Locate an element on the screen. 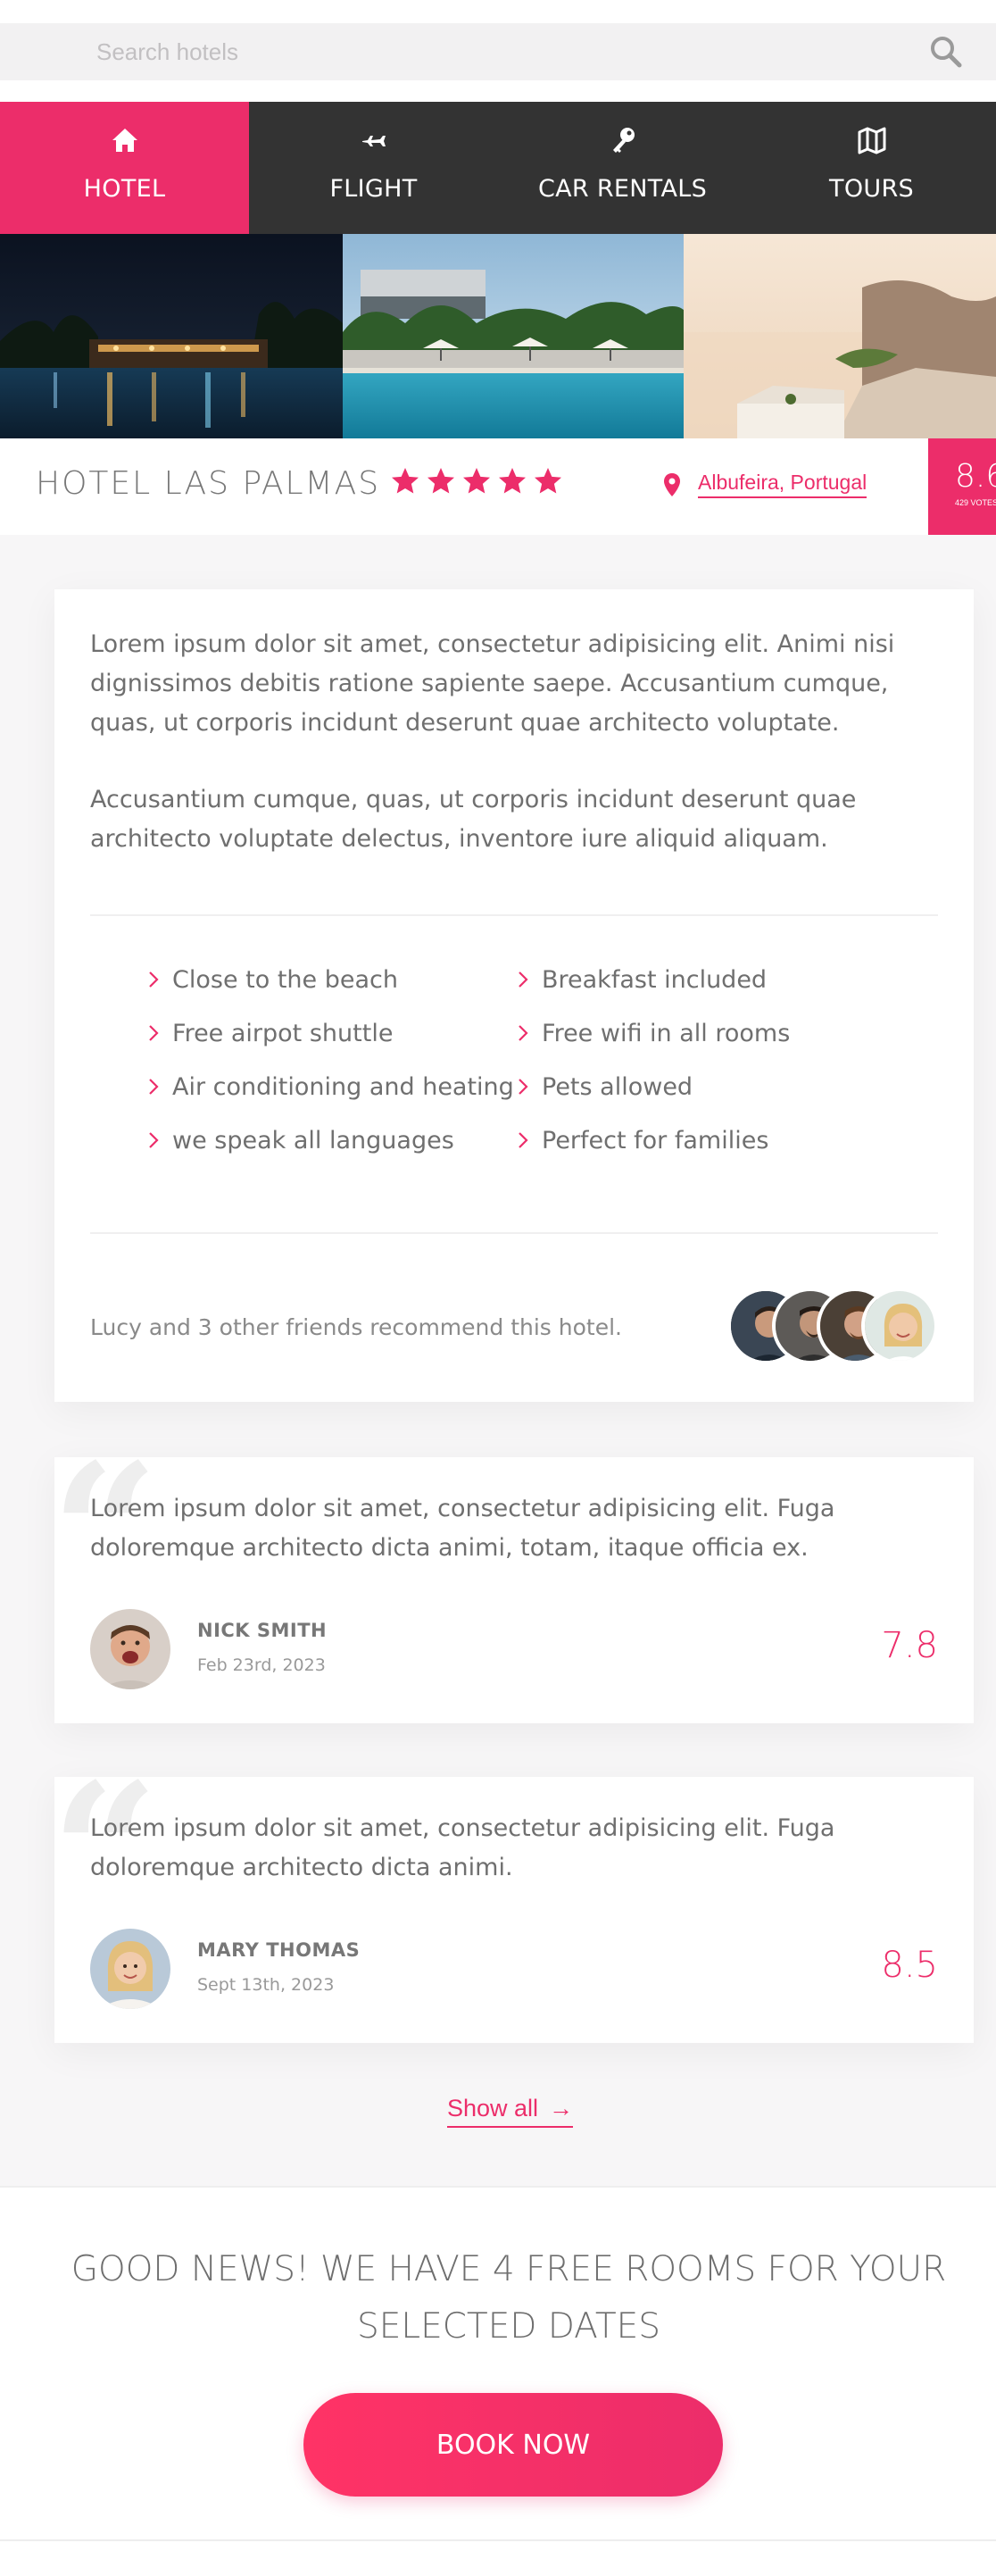  feature-item: we speak all languages is located at coordinates (332, 1140).